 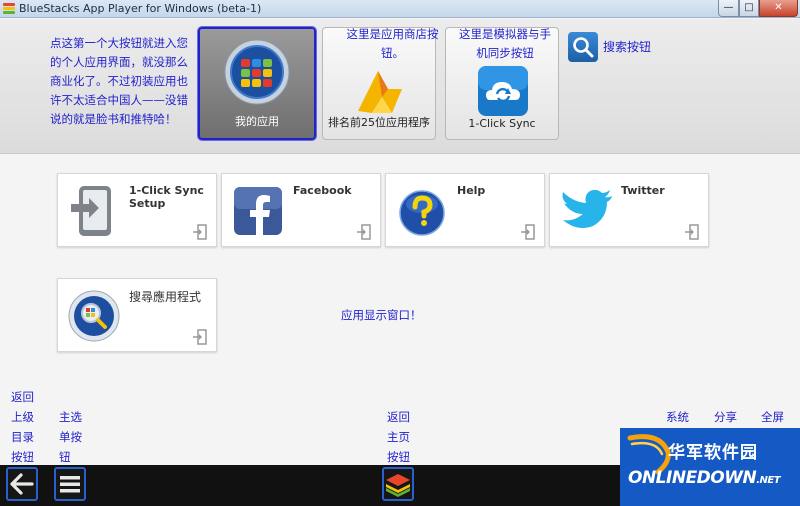 I want to click on annotation-back: 上级, so click(x=22, y=417).